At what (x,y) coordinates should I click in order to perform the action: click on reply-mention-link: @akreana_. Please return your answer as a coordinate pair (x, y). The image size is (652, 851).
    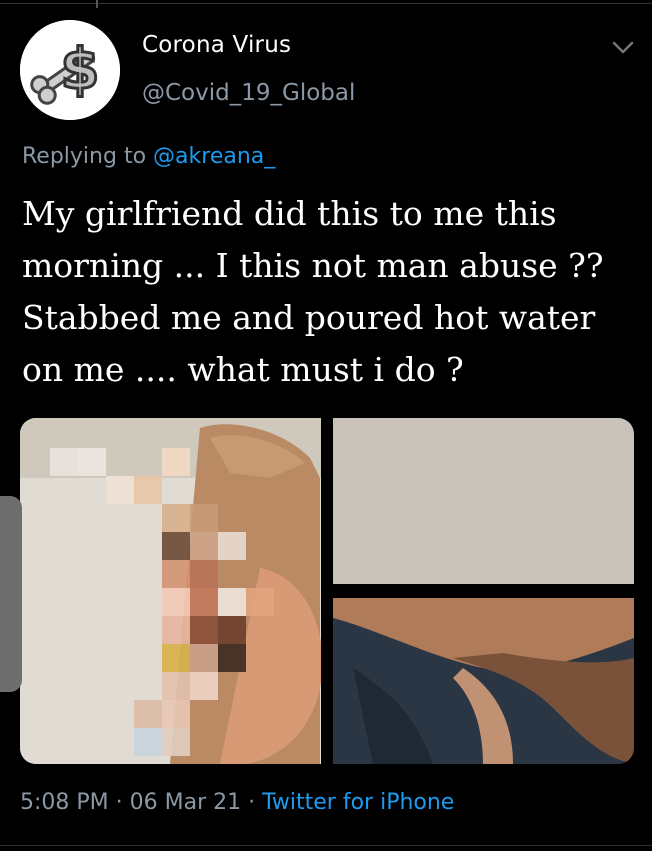
    Looking at the image, I should click on (214, 156).